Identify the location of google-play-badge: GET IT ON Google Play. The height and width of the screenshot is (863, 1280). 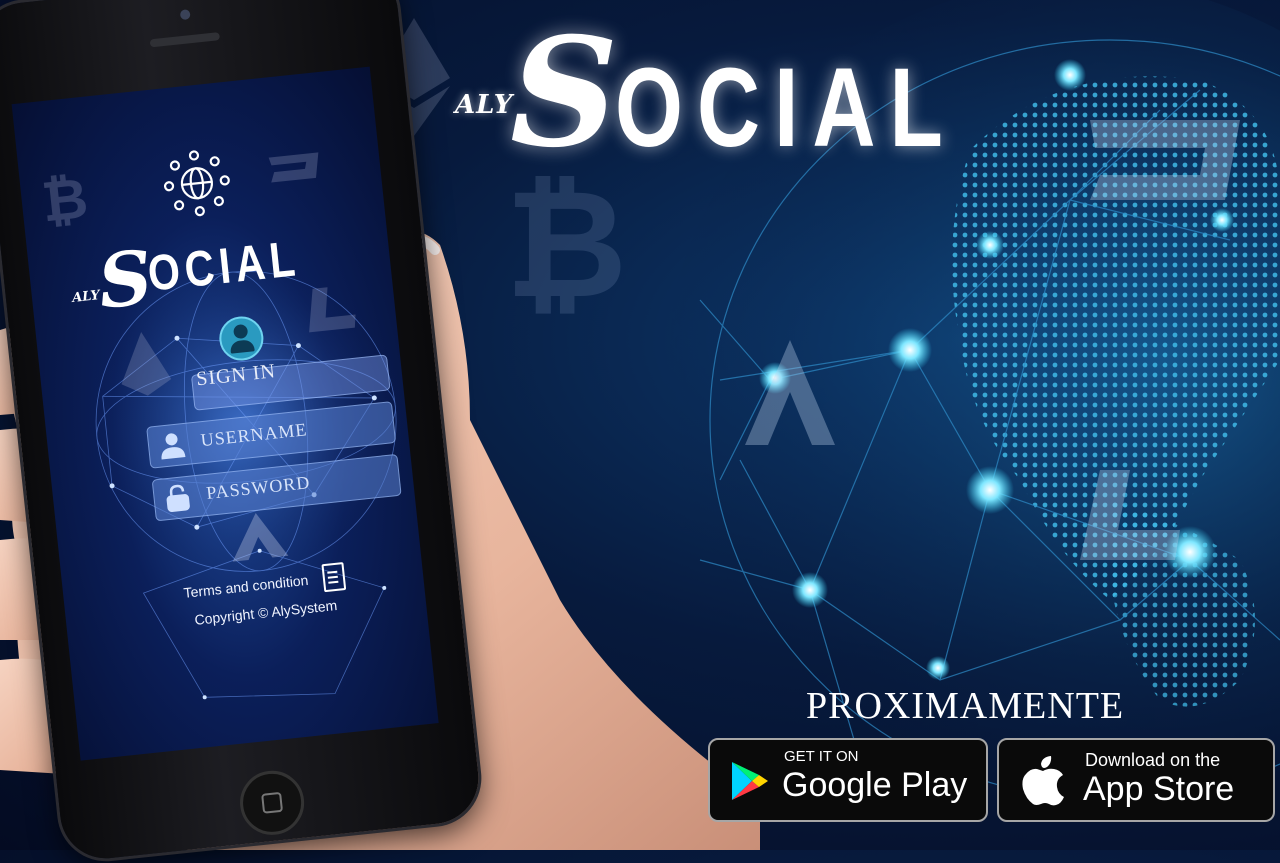
(848, 780).